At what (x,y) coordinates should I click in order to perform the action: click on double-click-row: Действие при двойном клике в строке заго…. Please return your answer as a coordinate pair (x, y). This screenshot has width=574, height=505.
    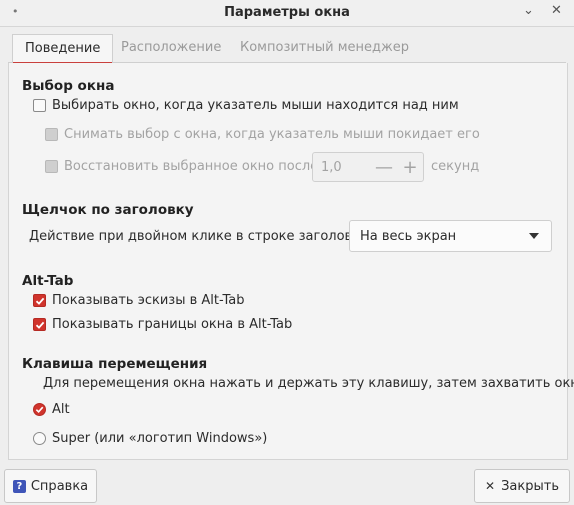
    Looking at the image, I should click on (200, 236).